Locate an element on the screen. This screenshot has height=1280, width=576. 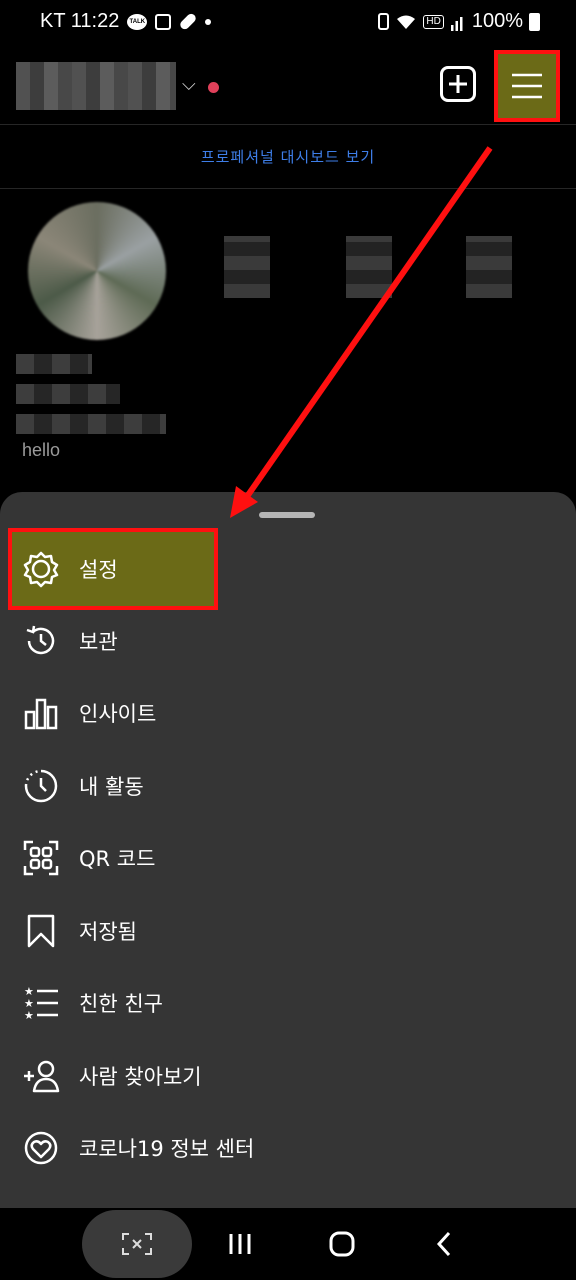
status-bar: KT 11:22 TALK HD 100% is located at coordinates (288, 24).